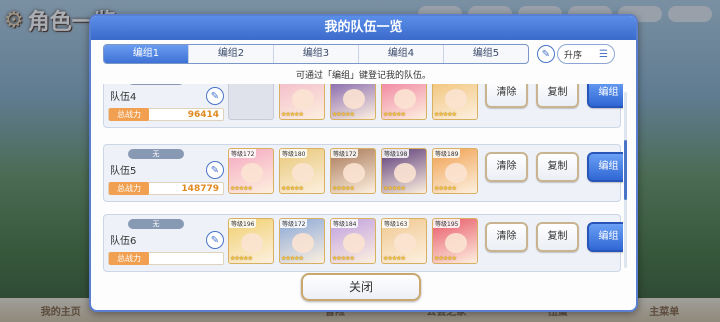  What do you see at coordinates (361, 287) in the screenshot?
I see `close-button: 关闭` at bounding box center [361, 287].